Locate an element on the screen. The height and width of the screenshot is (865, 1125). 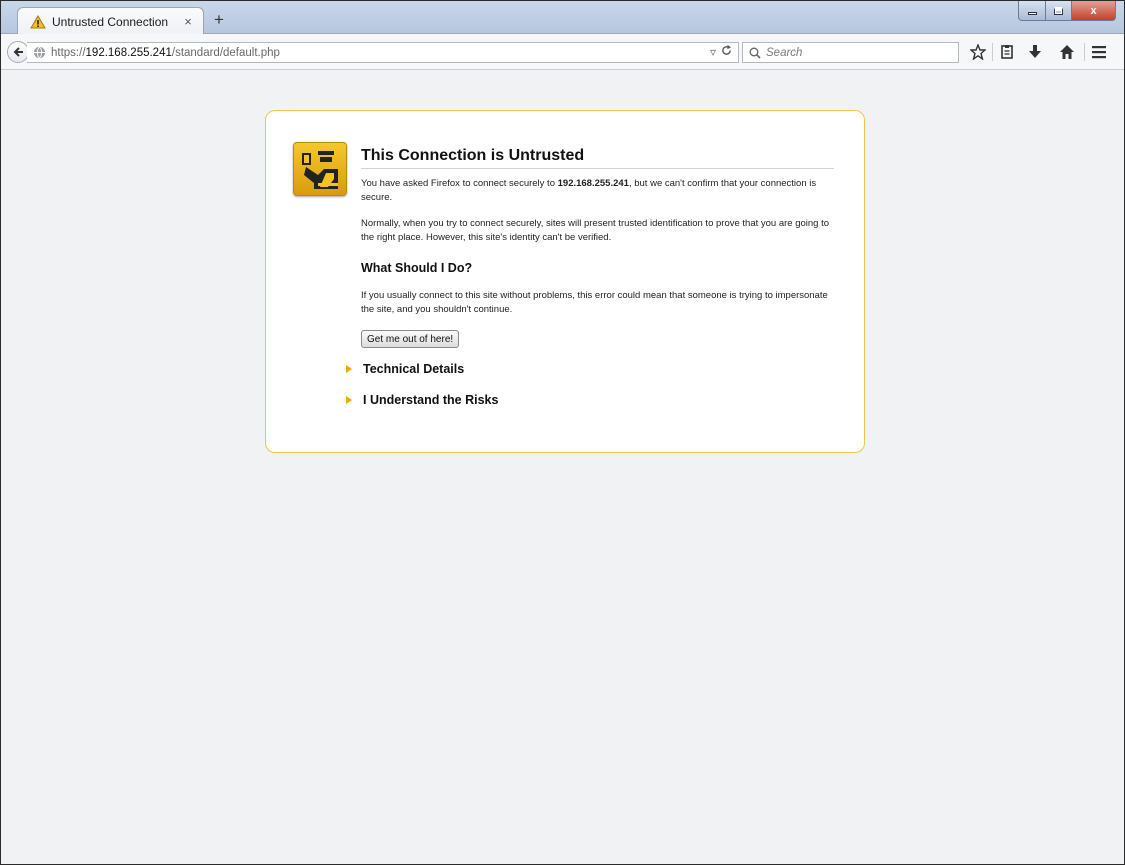
back-arrow-icon is located at coordinates (18, 52).